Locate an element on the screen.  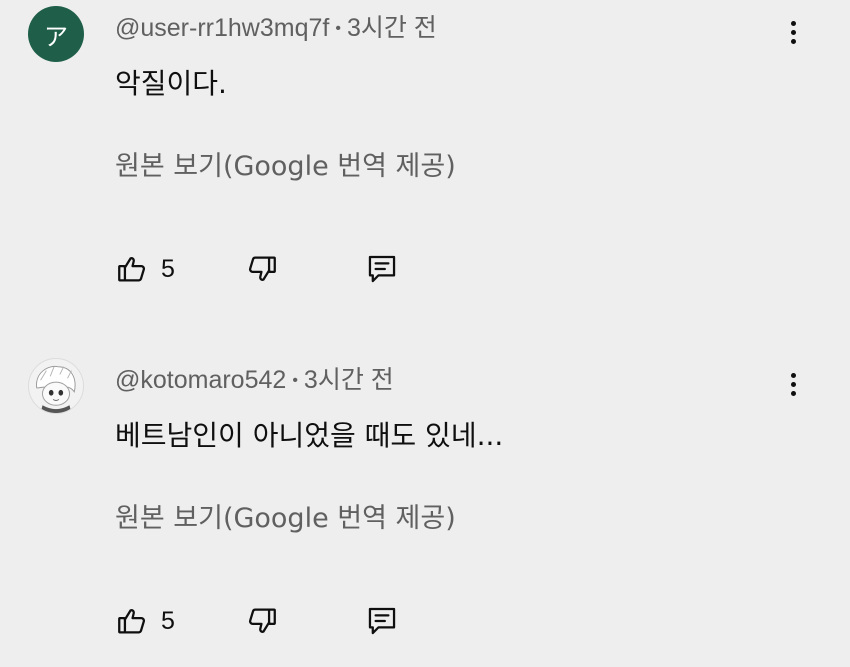
avatar-letter: ア is located at coordinates (56, 36).